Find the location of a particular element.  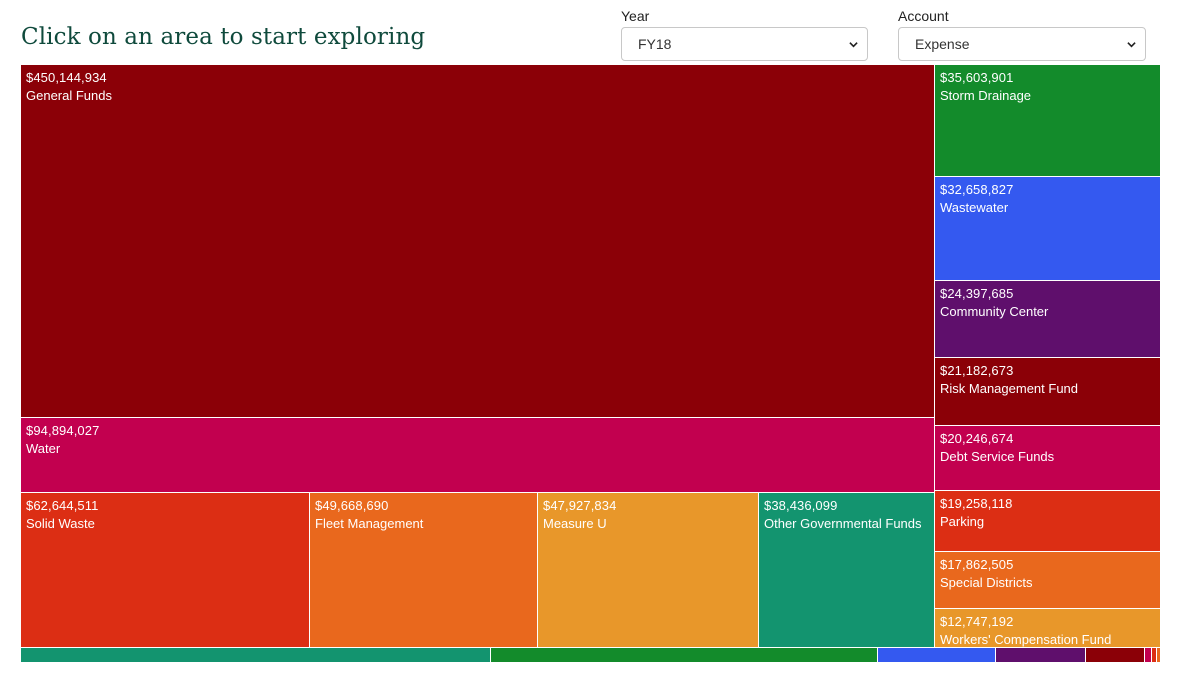

treemap-tile: $24,397,685 Community Center is located at coordinates (1047, 319).